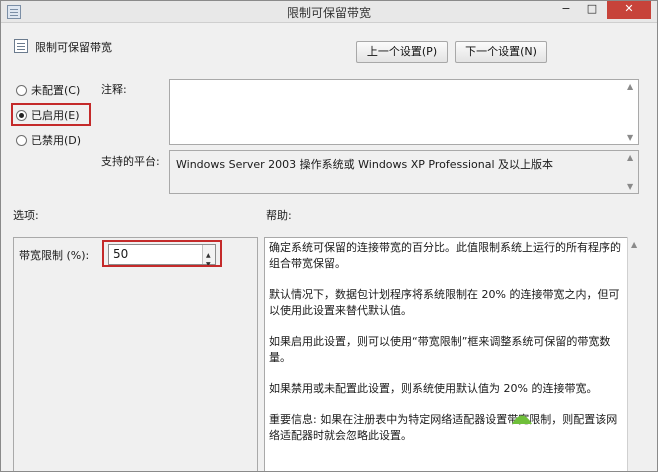  What do you see at coordinates (130, 161) in the screenshot?
I see `supported-platform-label: 支持的平台:` at bounding box center [130, 161].